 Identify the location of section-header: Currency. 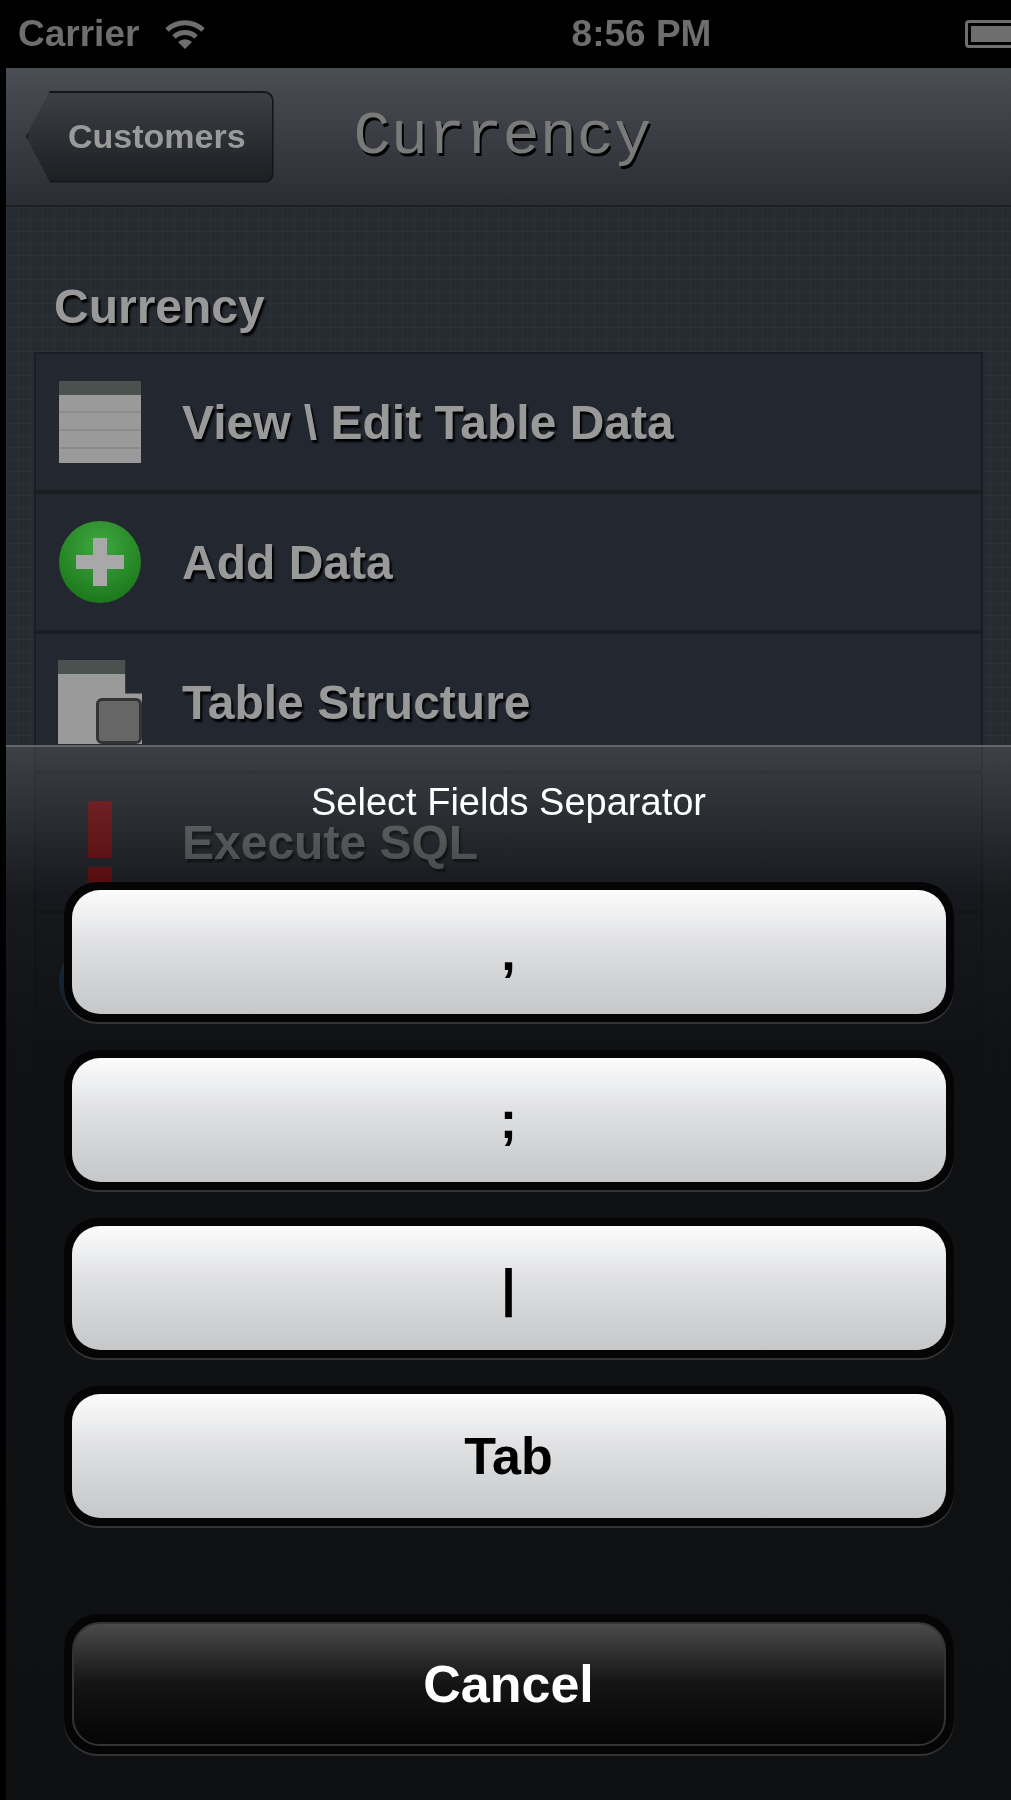
(160, 306).